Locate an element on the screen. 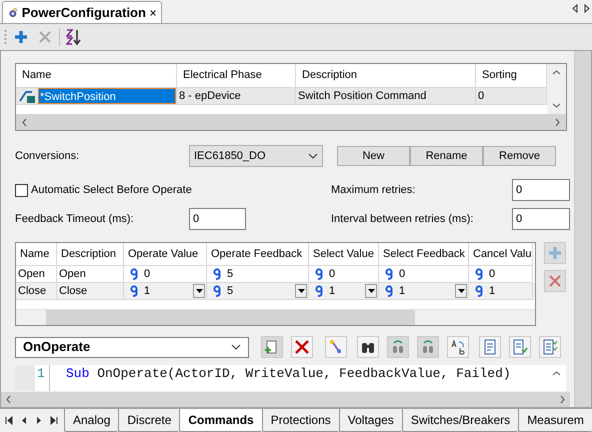  sheet-tab: Analog is located at coordinates (91, 420).